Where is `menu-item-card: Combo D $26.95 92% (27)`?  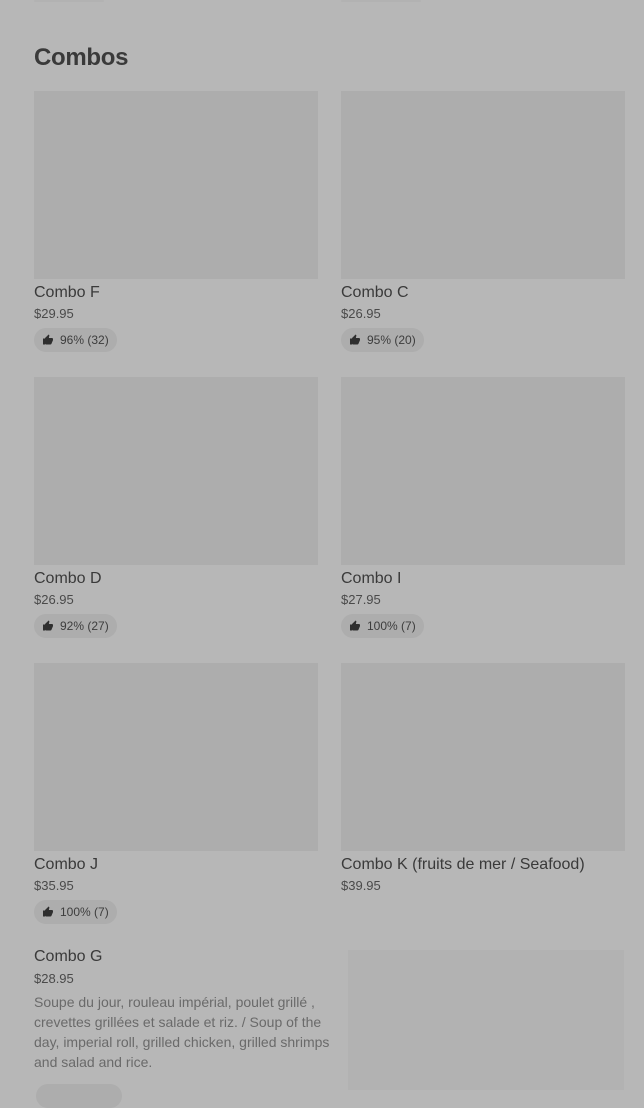 menu-item-card: Combo D $26.95 92% (27) is located at coordinates (176, 507).